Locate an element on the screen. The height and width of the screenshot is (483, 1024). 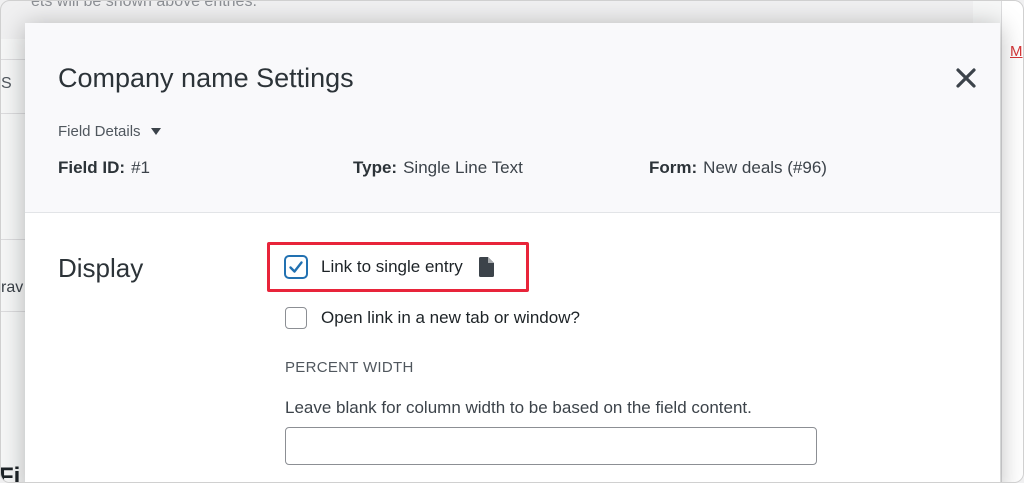
open-in-new-tab-label: Open link in a new tab or window? is located at coordinates (450, 317).